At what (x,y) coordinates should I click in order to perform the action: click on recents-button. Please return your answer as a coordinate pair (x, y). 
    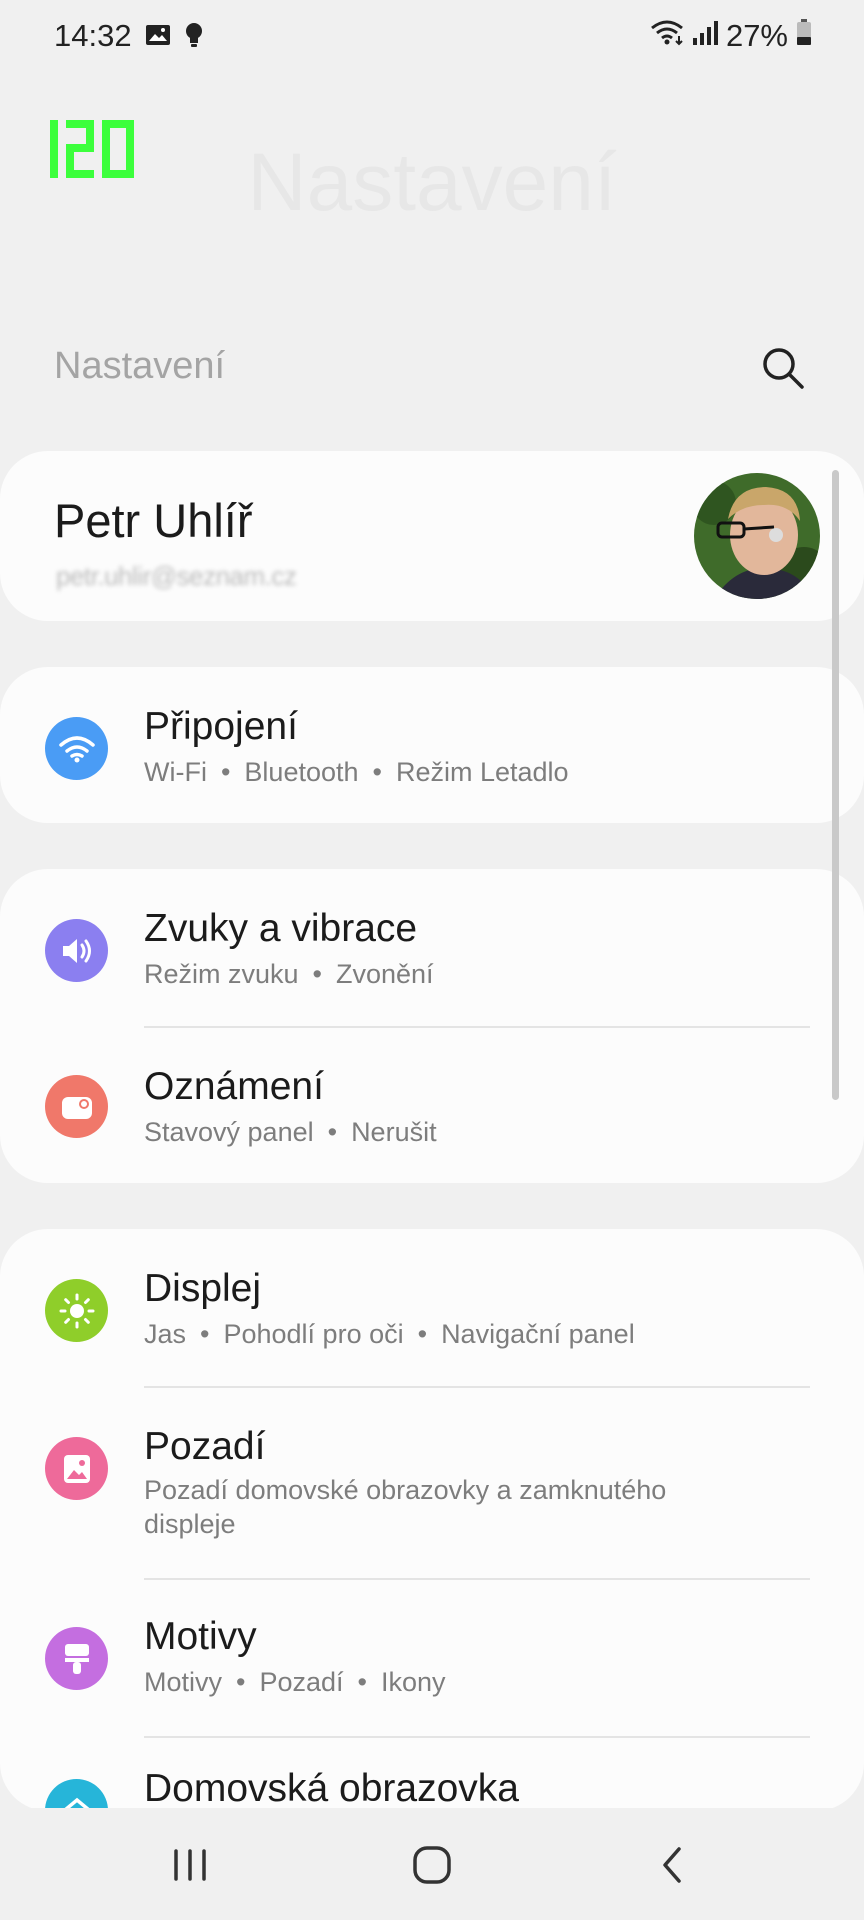
    Looking at the image, I should click on (190, 1865).